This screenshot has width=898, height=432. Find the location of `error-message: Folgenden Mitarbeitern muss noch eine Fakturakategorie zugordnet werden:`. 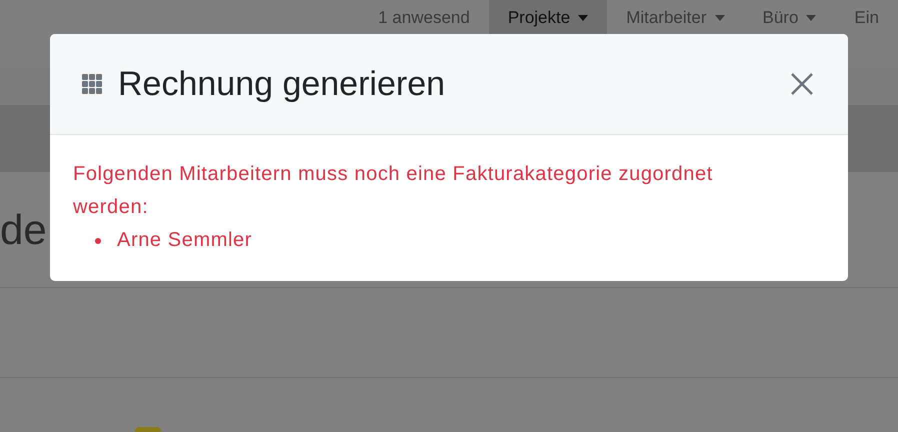

error-message: Folgenden Mitarbeitern muss noch eine Fakturakategorie zugordnet werden: is located at coordinates (393, 191).